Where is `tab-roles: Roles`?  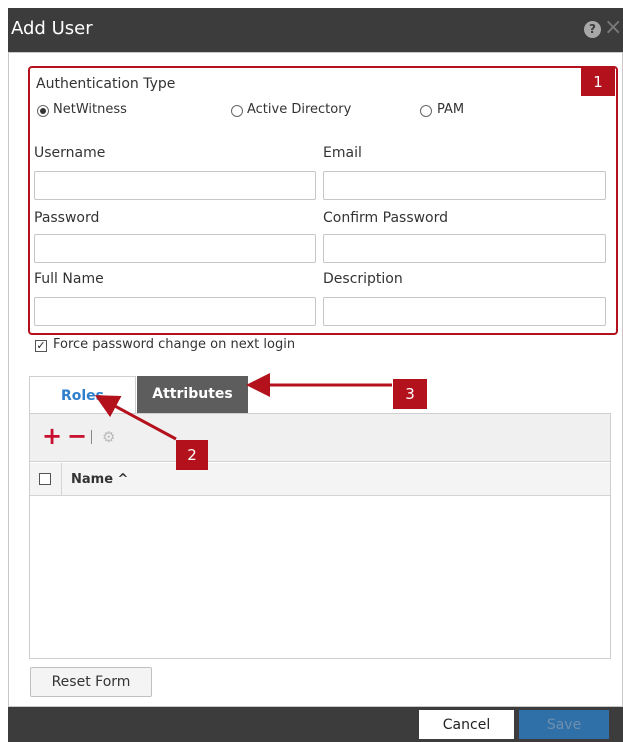
tab-roles: Roles is located at coordinates (82, 396).